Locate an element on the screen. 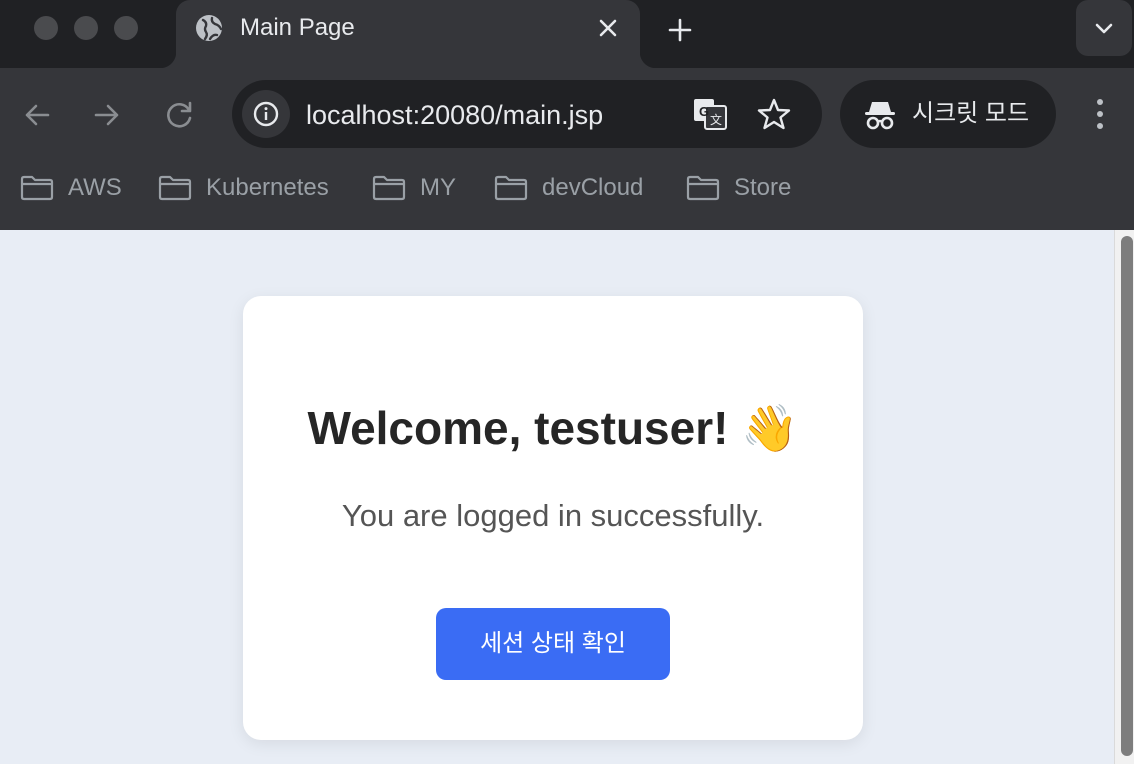  bookmark-folder-aws: AWS is located at coordinates (71, 188).